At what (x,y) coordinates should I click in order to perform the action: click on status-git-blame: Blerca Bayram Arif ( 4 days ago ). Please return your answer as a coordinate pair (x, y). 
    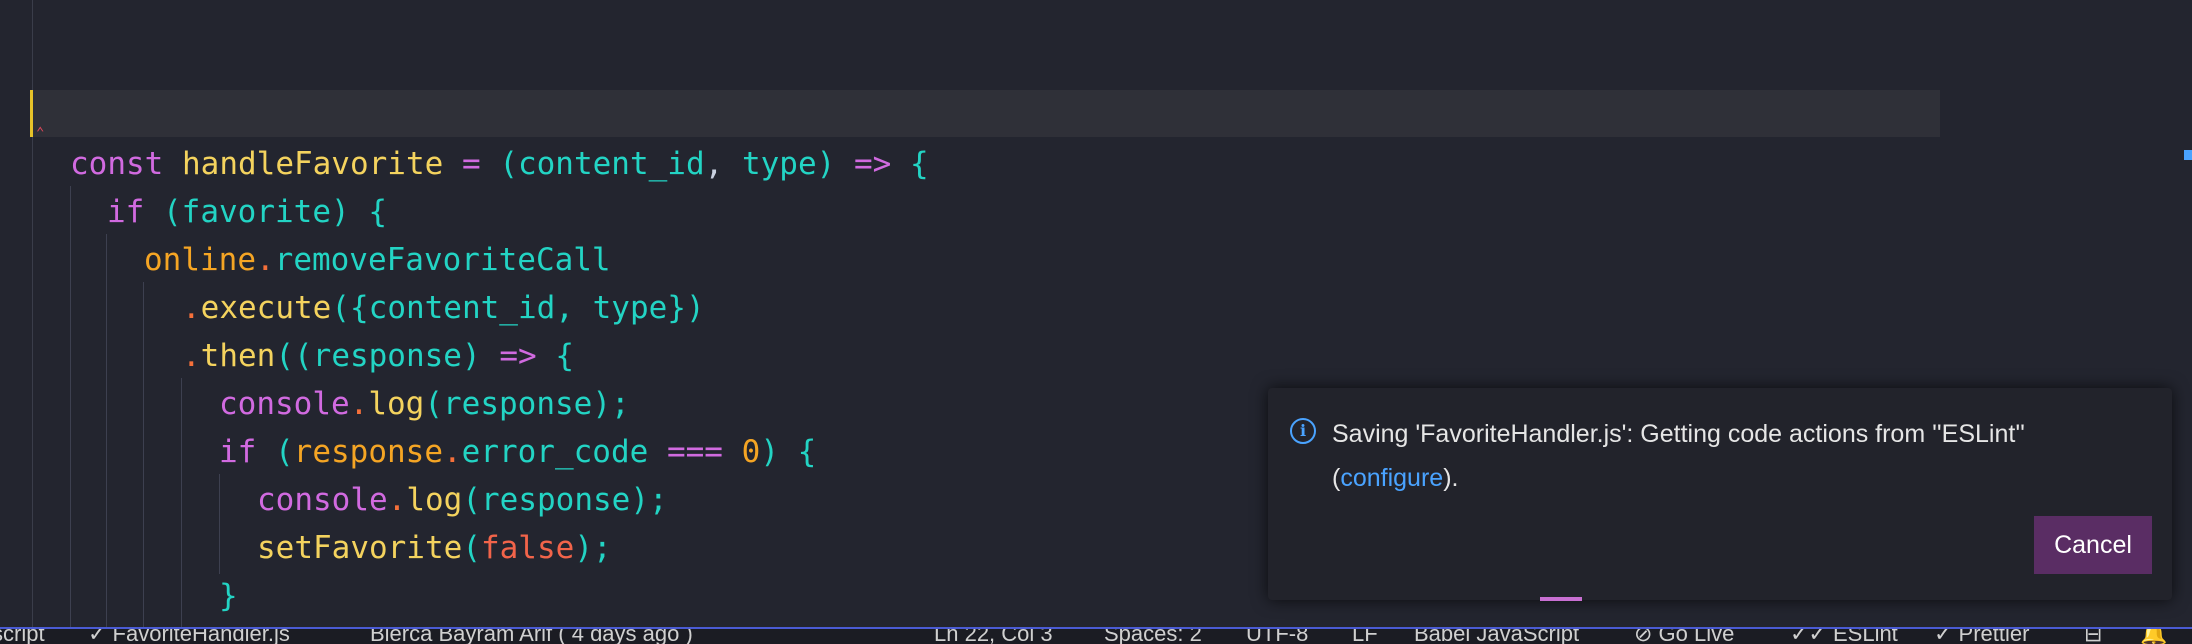
    Looking at the image, I should click on (531, 636).